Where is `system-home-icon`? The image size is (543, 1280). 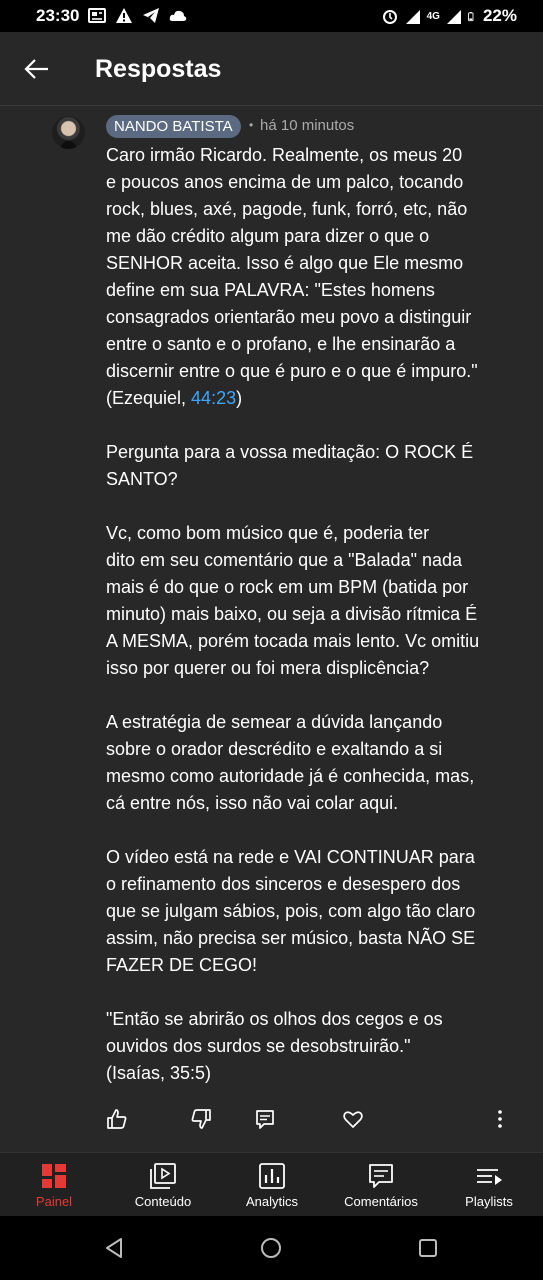 system-home-icon is located at coordinates (271, 1248).